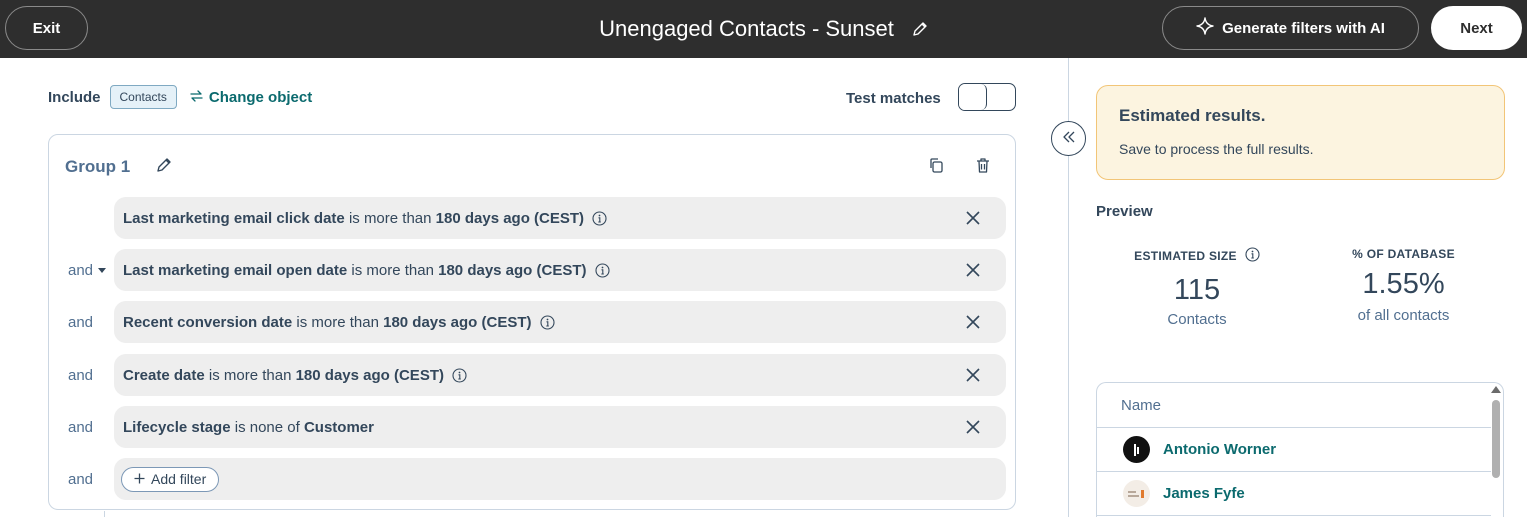  I want to click on contact-name-link: James Fyfe, so click(1204, 493).